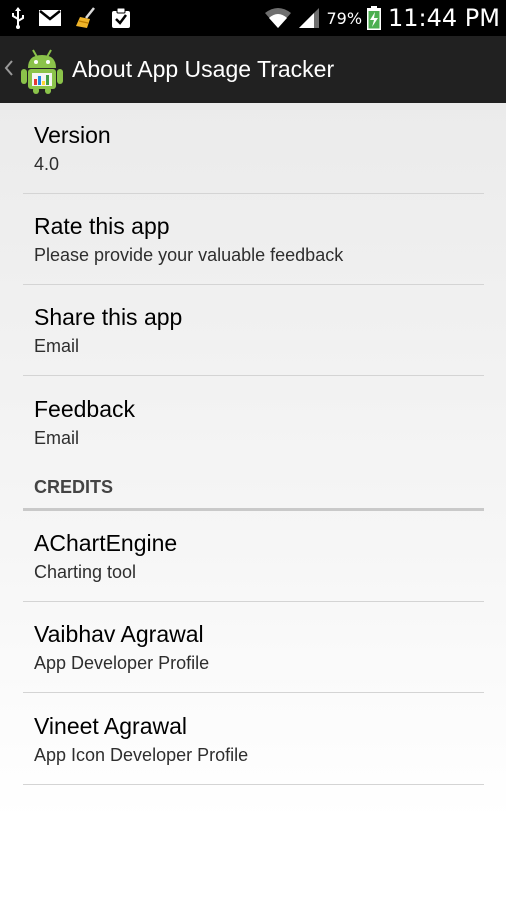 The image size is (506, 900). What do you see at coordinates (108, 317) in the screenshot?
I see `pref-title: Share this app` at bounding box center [108, 317].